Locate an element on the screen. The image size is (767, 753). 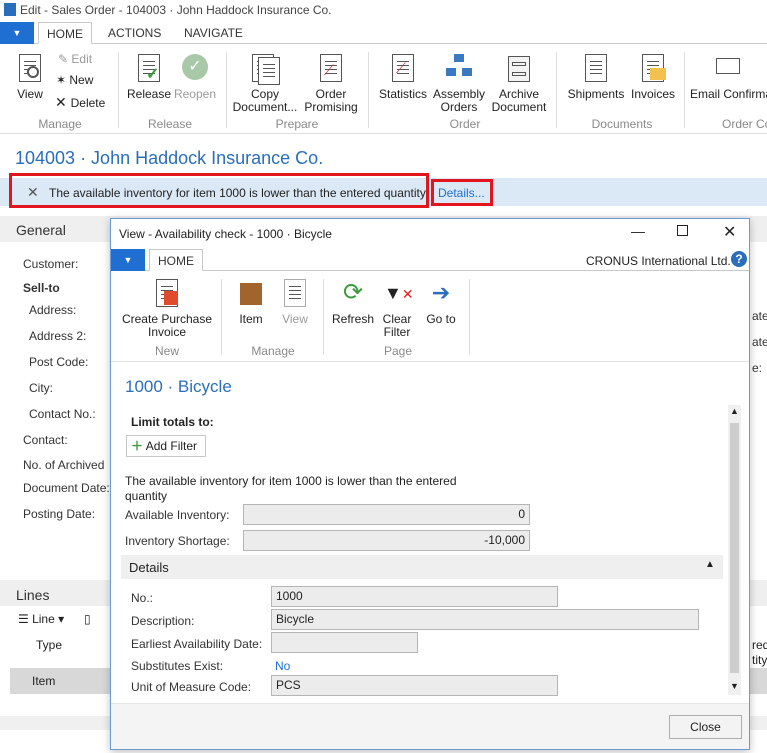
label-address: Address: is located at coordinates (53, 310).